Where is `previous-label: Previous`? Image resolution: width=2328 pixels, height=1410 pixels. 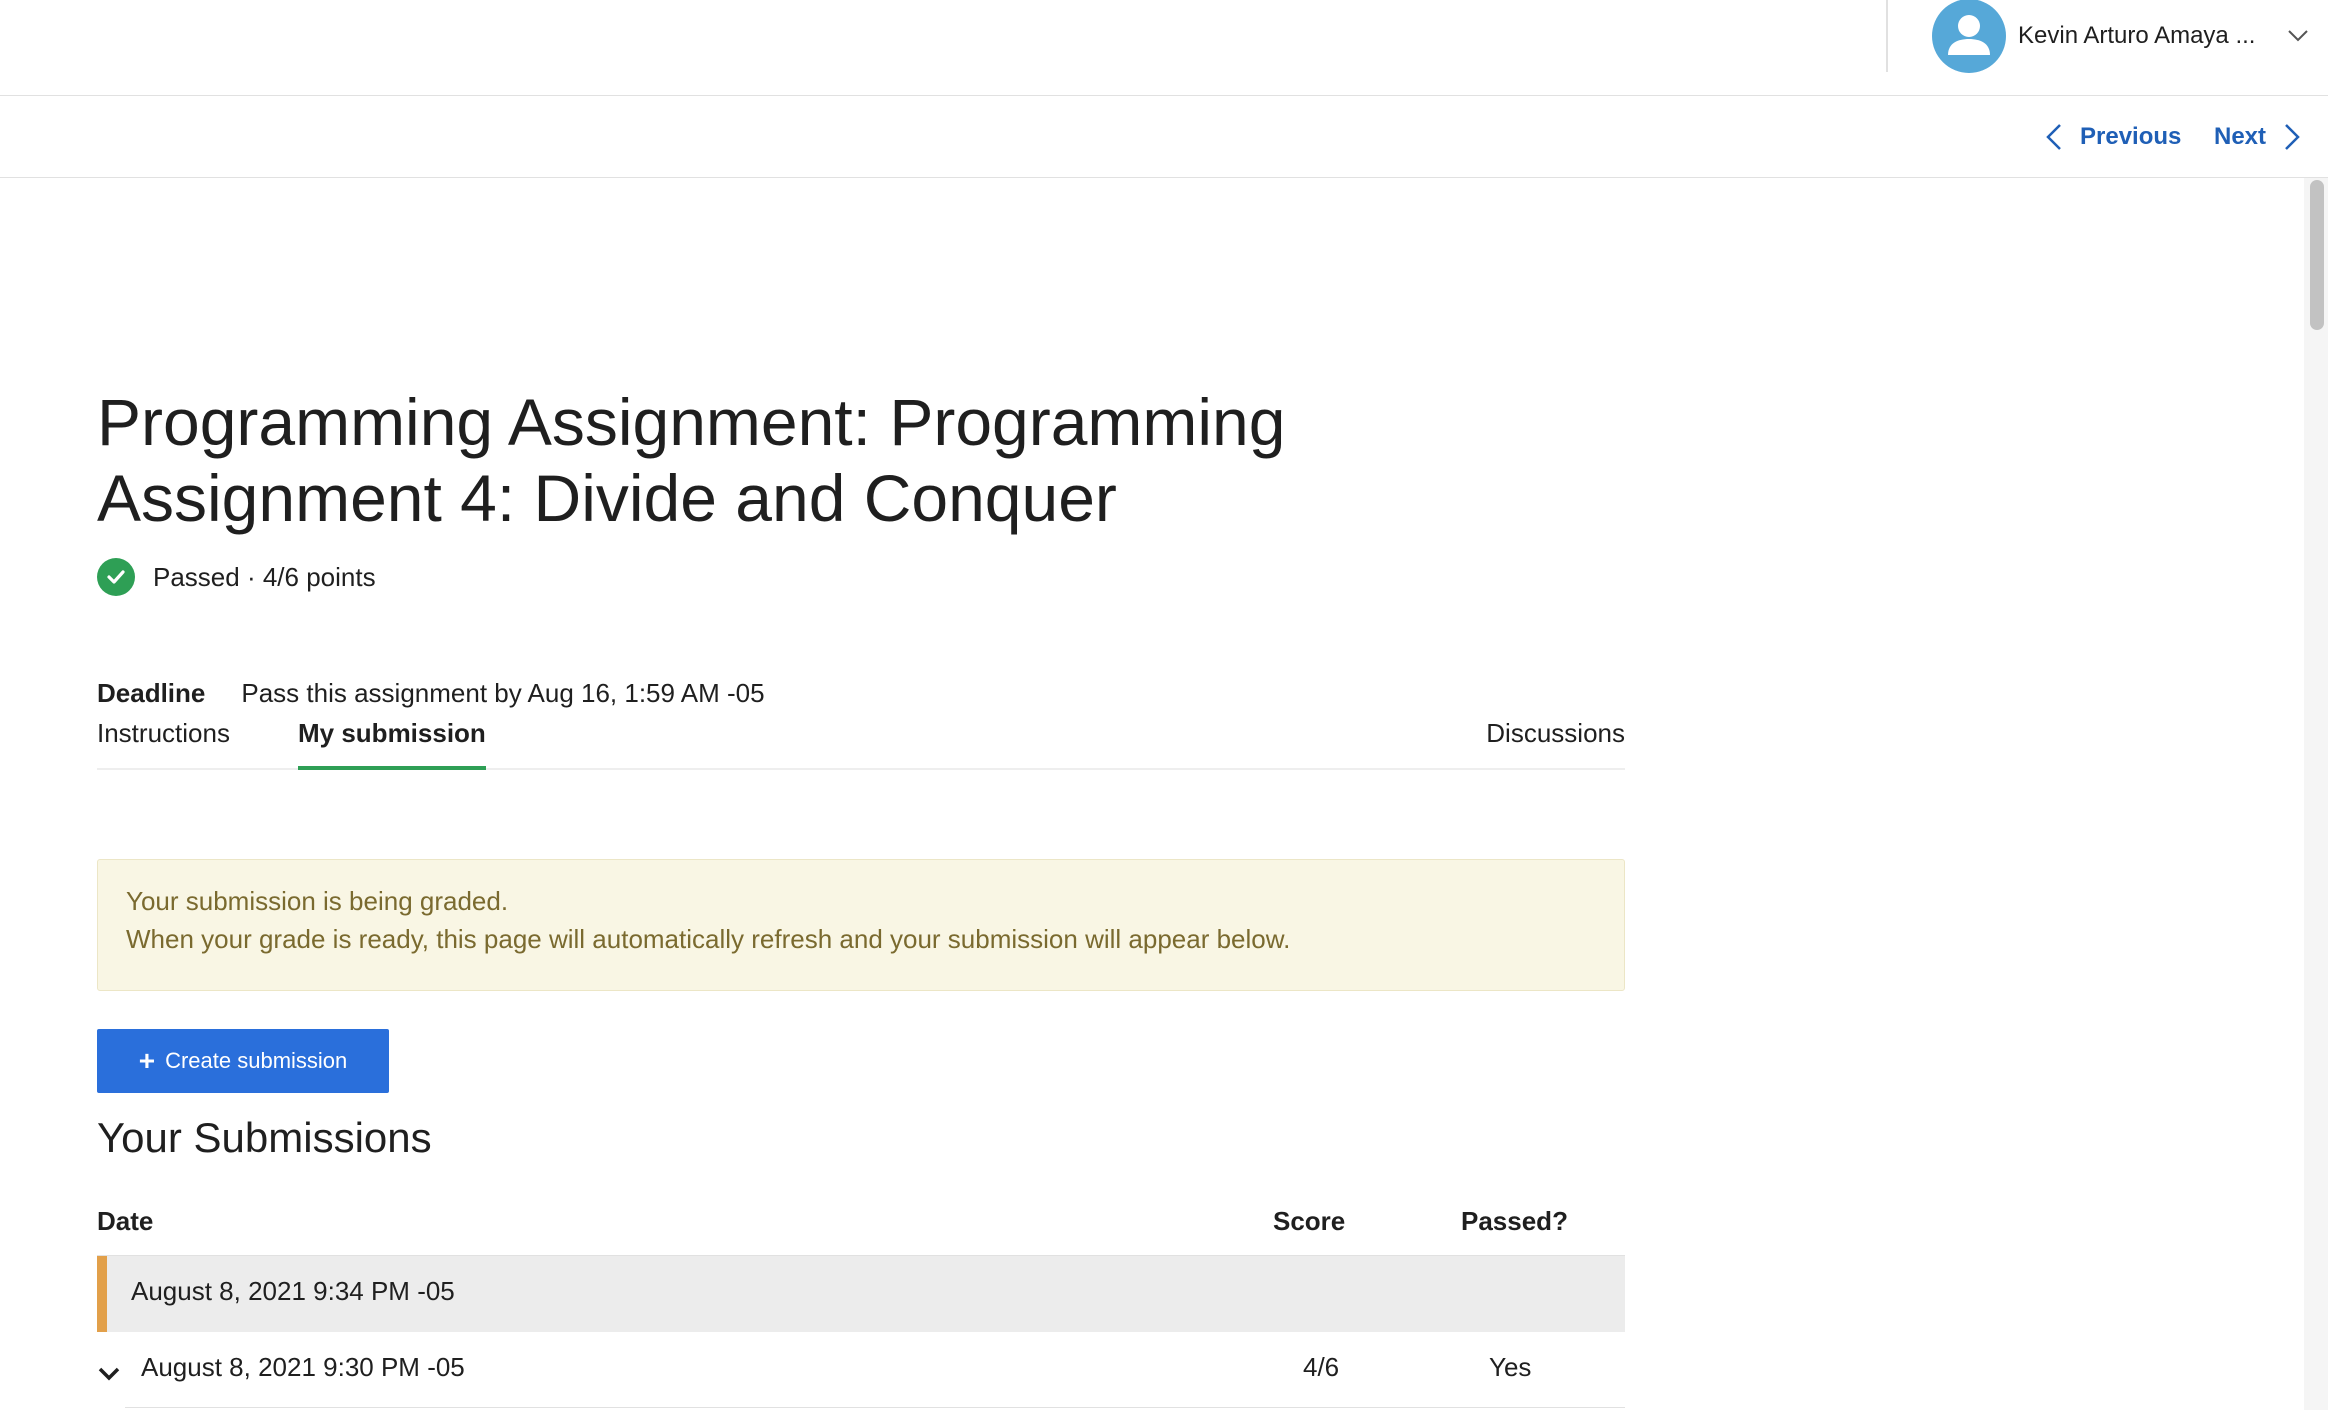 previous-label: Previous is located at coordinates (2131, 136).